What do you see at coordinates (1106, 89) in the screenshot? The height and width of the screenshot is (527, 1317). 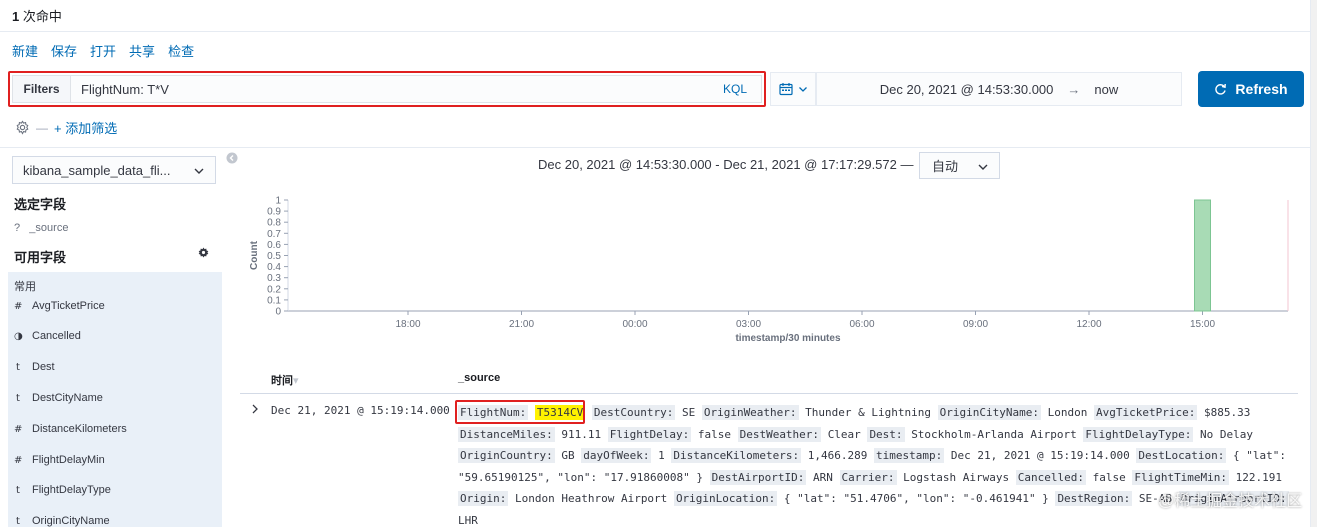 I see `date-end: now` at bounding box center [1106, 89].